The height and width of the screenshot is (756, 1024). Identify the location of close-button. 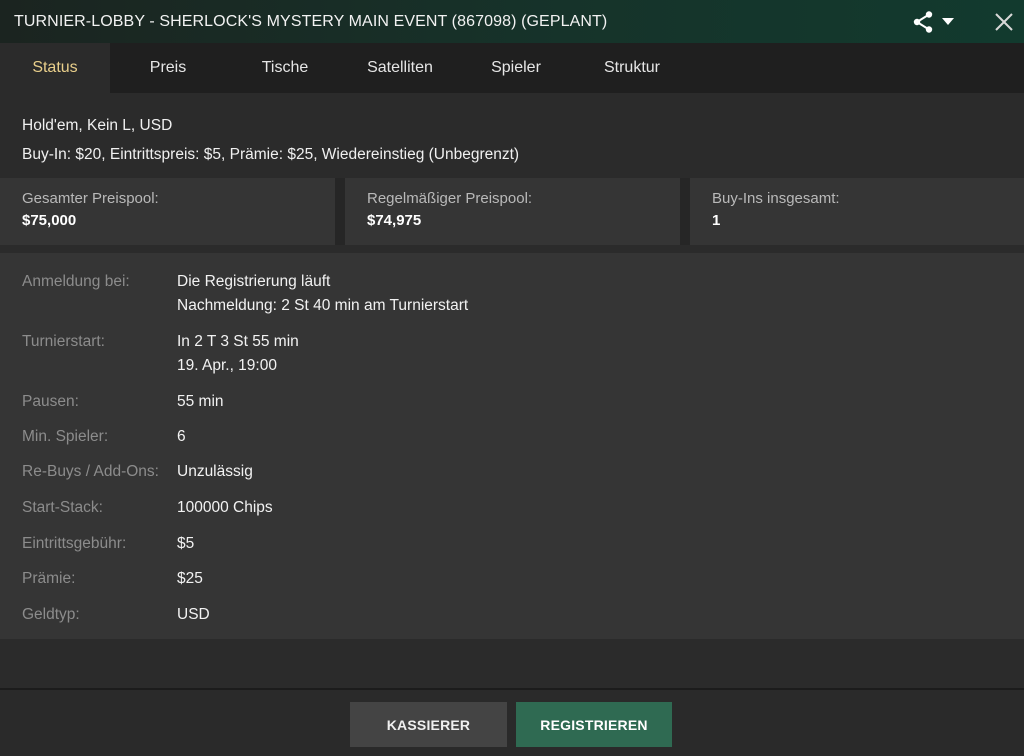
(1004, 22).